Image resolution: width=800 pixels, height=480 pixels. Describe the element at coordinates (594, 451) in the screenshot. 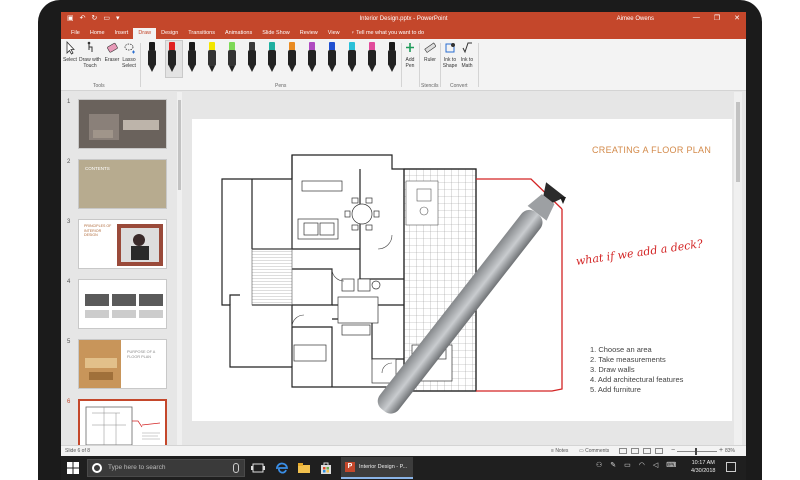

I see `comments-button: ▭ Comments` at that location.